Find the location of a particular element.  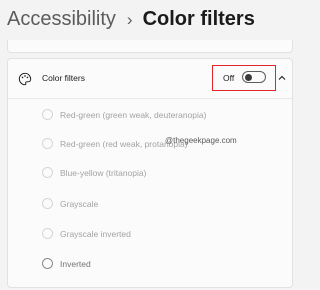

radio-option-tritanopia: Blue-yellow (tritanopia) is located at coordinates (94, 172).